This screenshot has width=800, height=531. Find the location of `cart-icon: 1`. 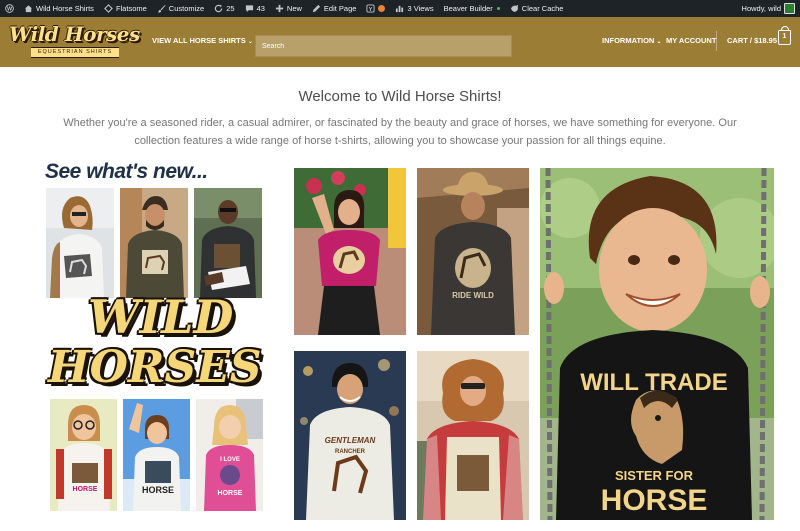

cart-icon: 1 is located at coordinates (784, 35).